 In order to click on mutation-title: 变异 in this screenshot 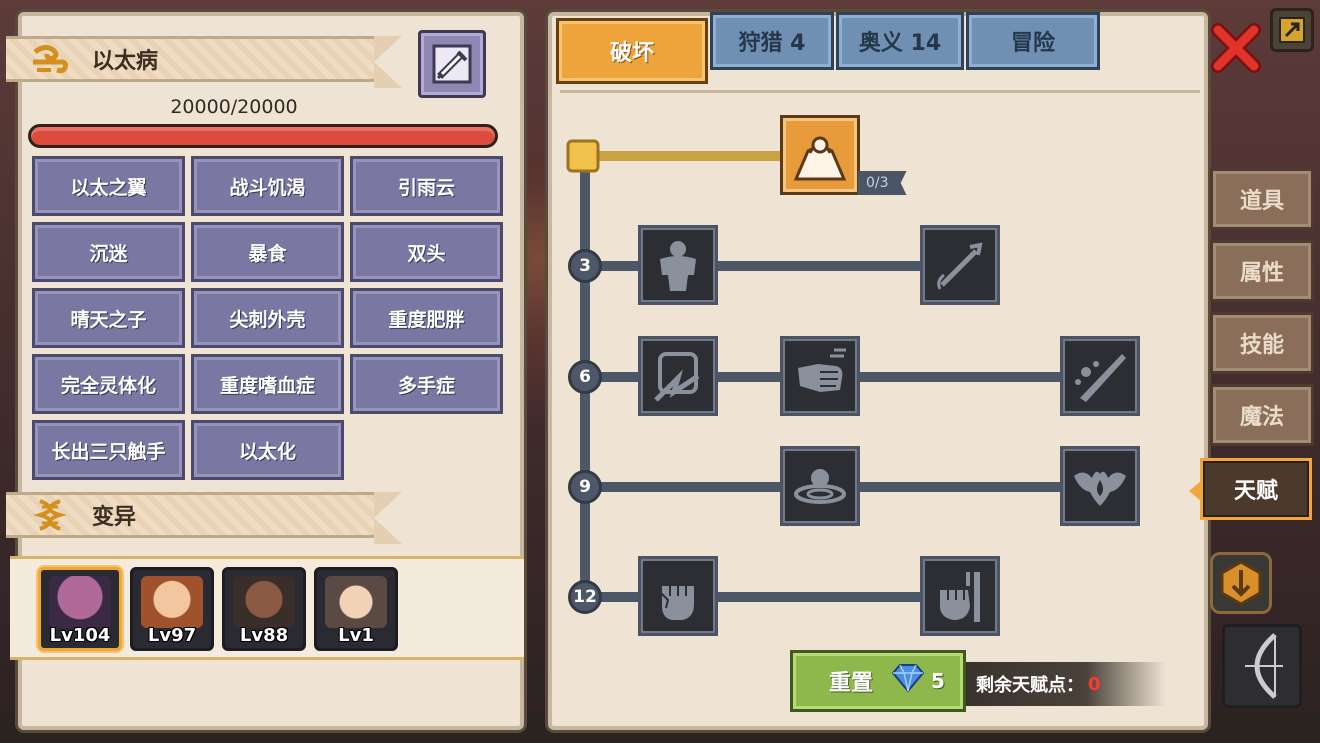, I will do `click(114, 517)`.